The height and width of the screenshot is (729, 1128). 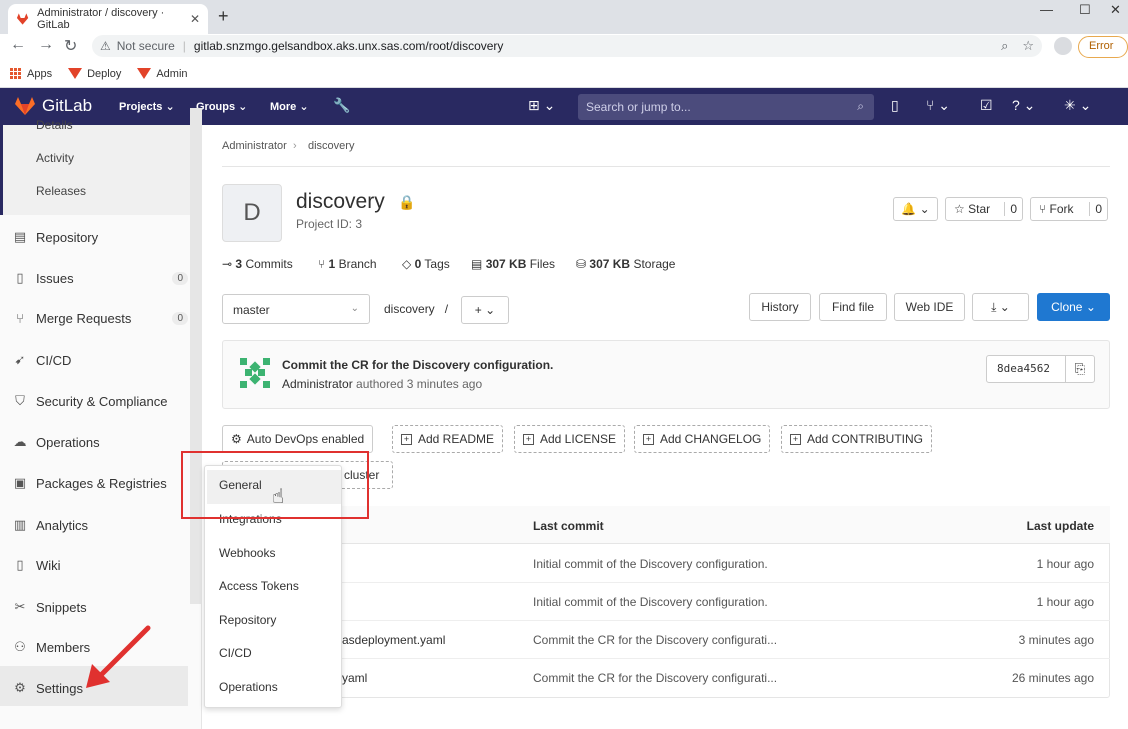 I want to click on flyout-item-webhooks: Webhooks, so click(x=247, y=553).